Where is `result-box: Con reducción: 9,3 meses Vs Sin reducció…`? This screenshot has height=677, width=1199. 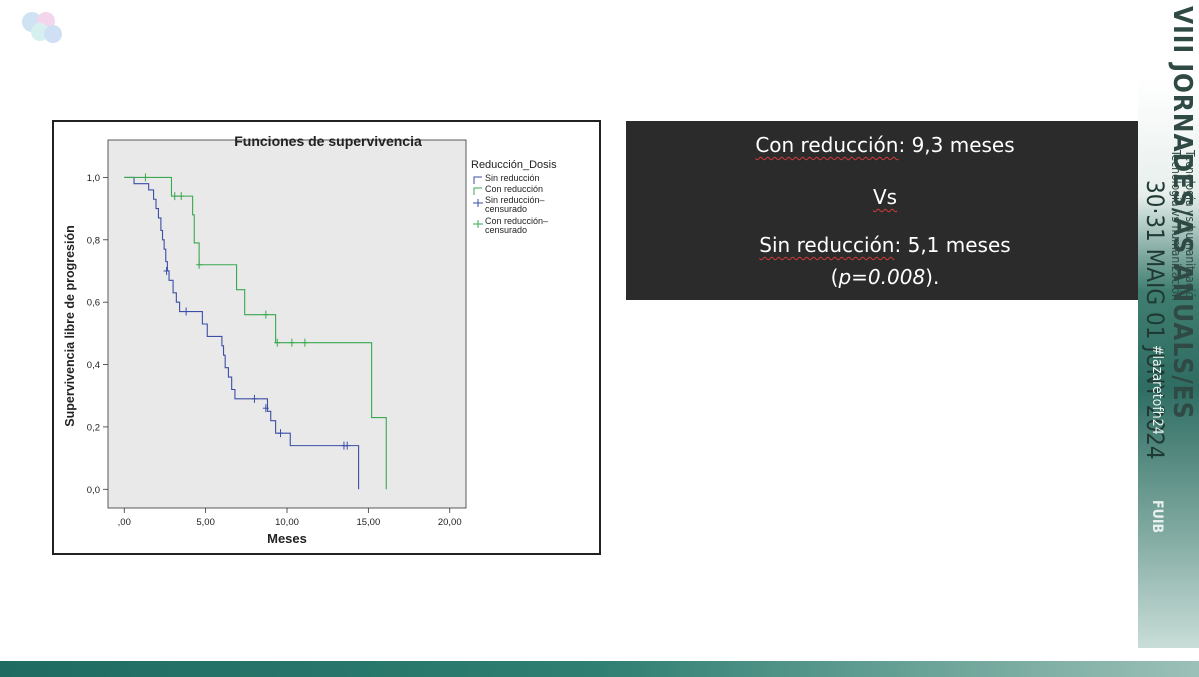
result-box: Con reducción: 9,3 meses Vs Sin reducció… is located at coordinates (885, 210).